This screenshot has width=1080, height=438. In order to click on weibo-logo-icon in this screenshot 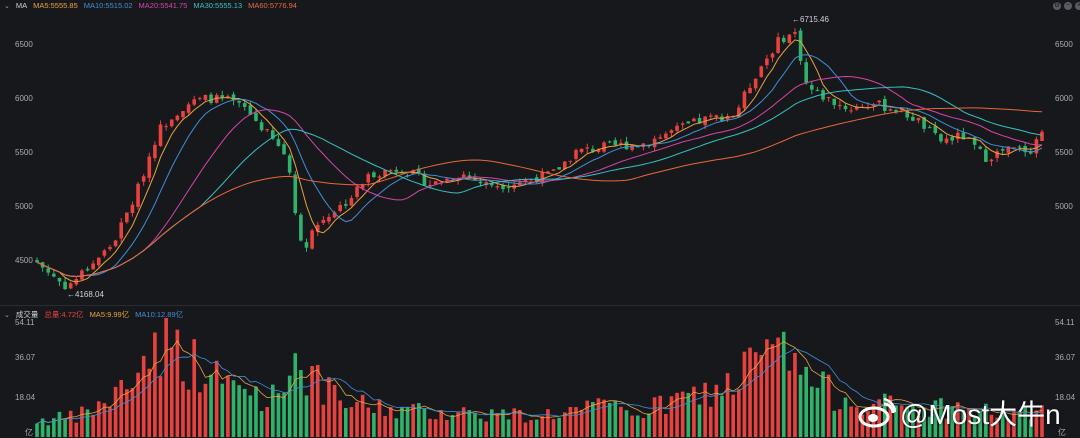, I will do `click(877, 413)`.